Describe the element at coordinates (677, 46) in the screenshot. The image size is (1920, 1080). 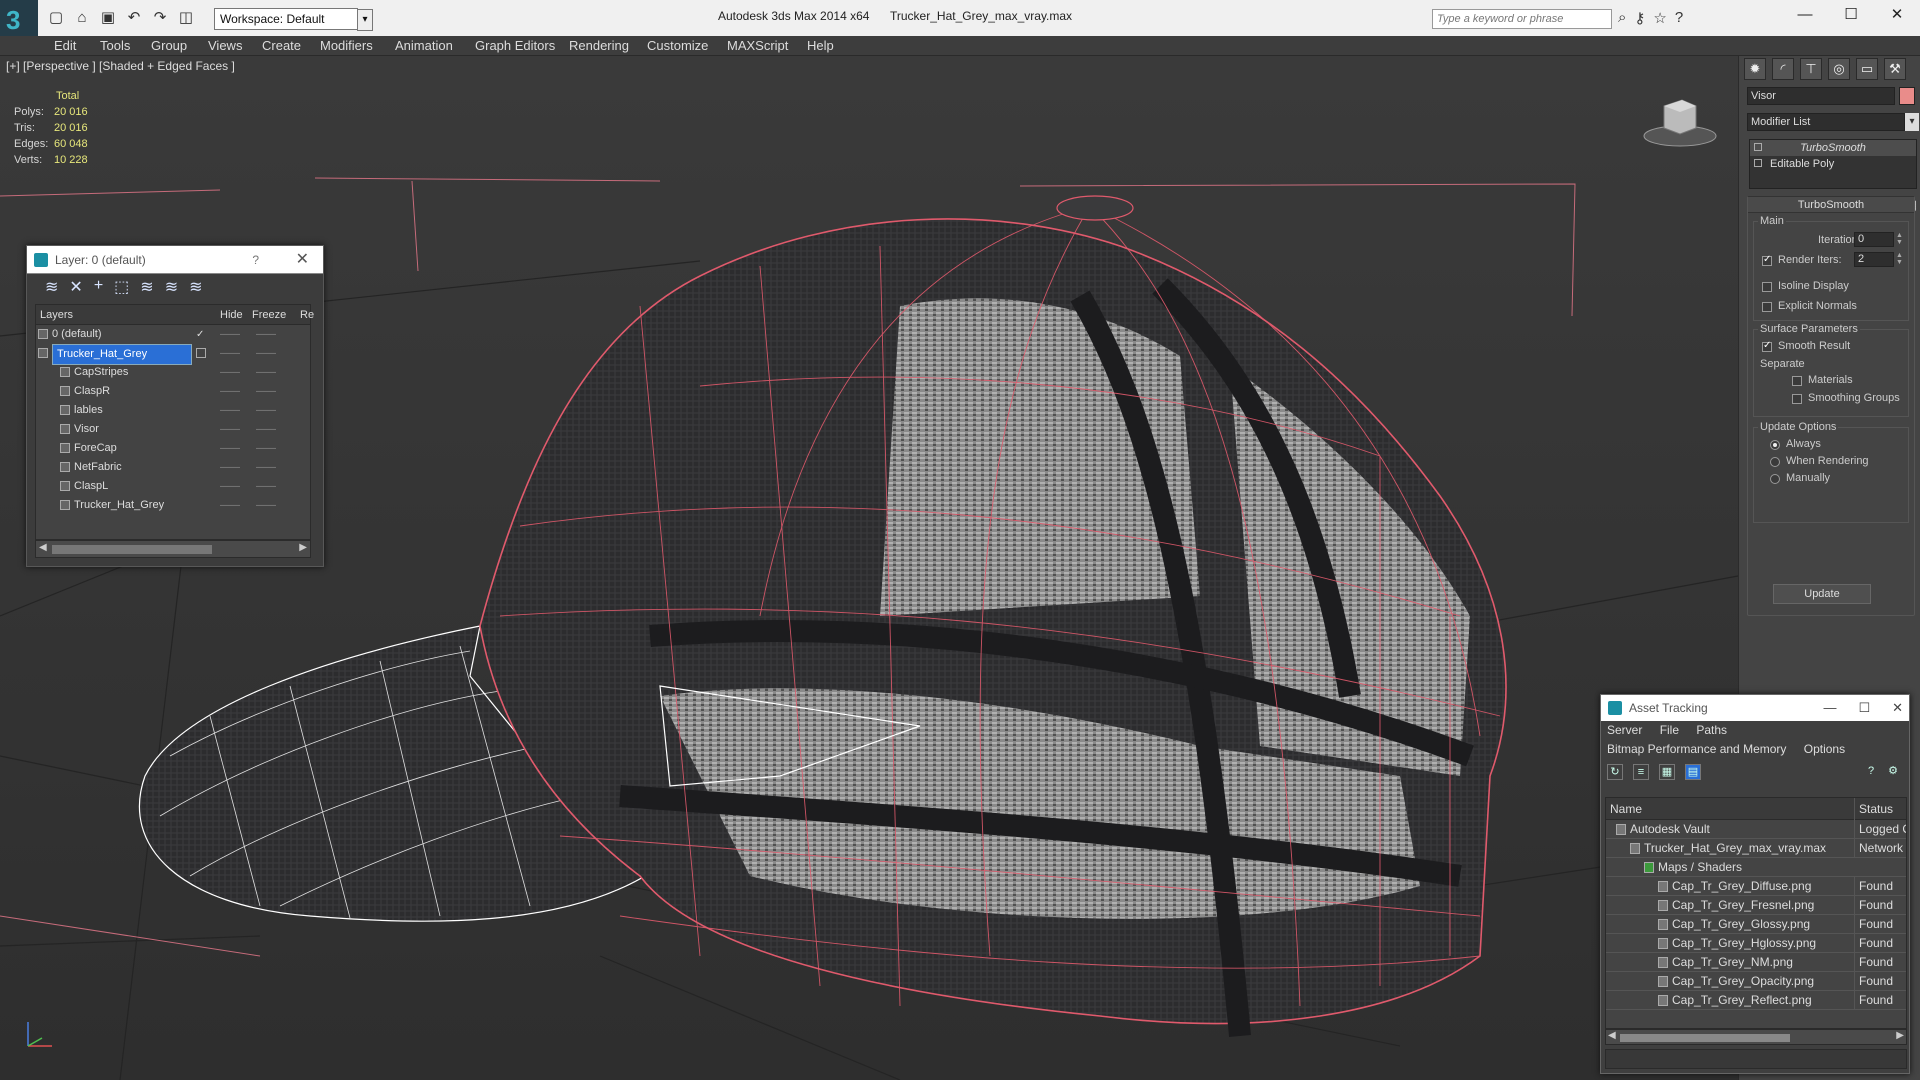
I see `menu-customize: Customize` at that location.